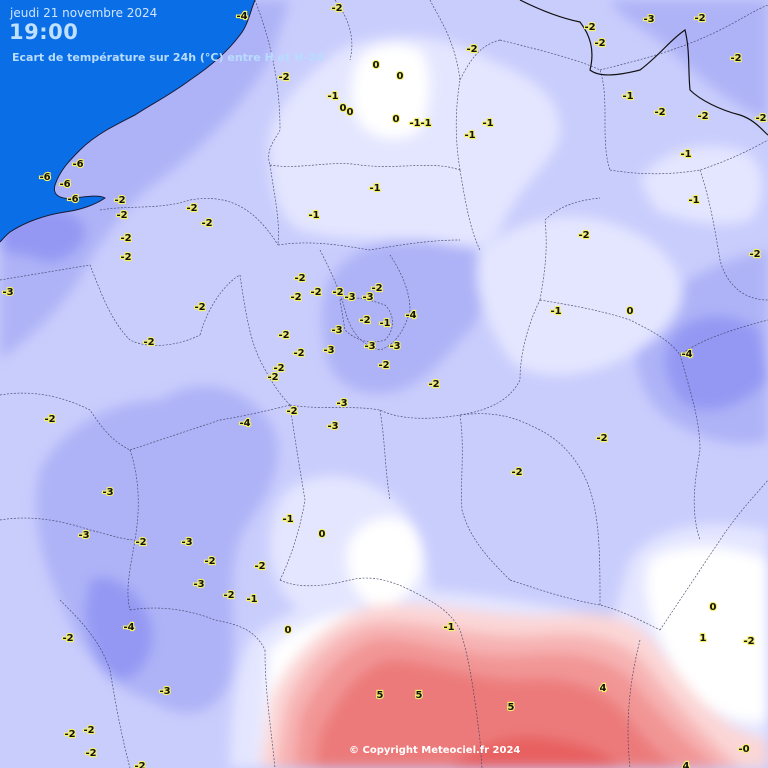  What do you see at coordinates (703, 638) in the screenshot?
I see `station-value-label: 1` at bounding box center [703, 638].